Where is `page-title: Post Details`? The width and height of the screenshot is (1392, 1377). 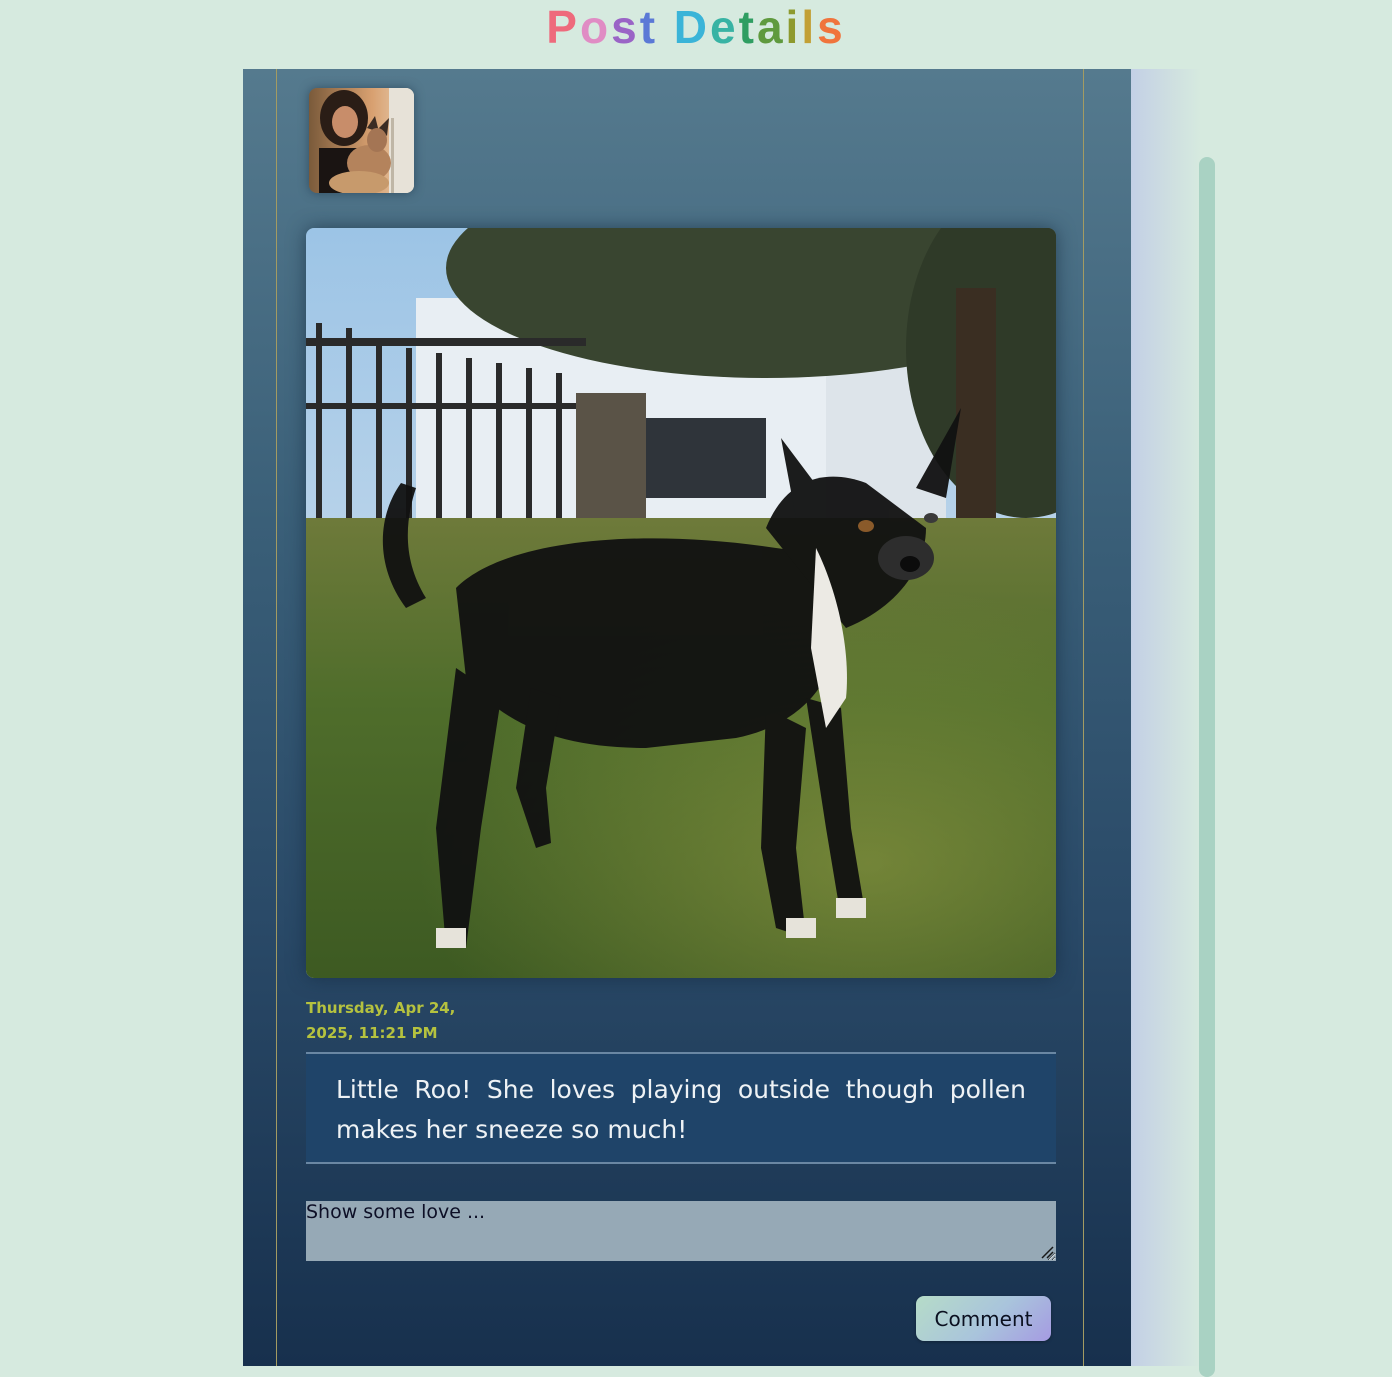 page-title: Post Details is located at coordinates (696, 31).